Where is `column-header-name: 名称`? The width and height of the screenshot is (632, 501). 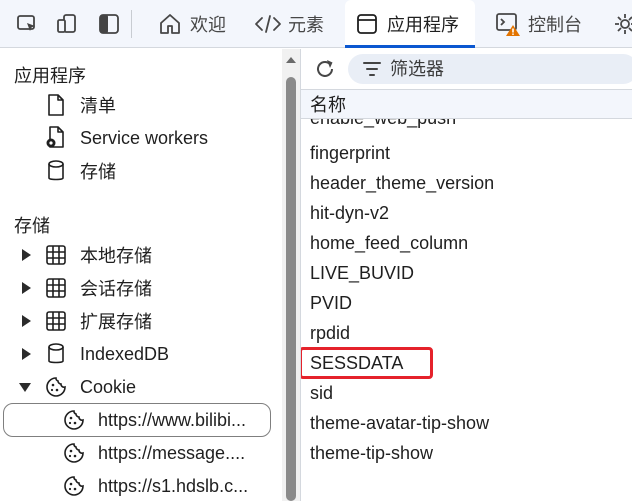 column-header-name: 名称 is located at coordinates (466, 104).